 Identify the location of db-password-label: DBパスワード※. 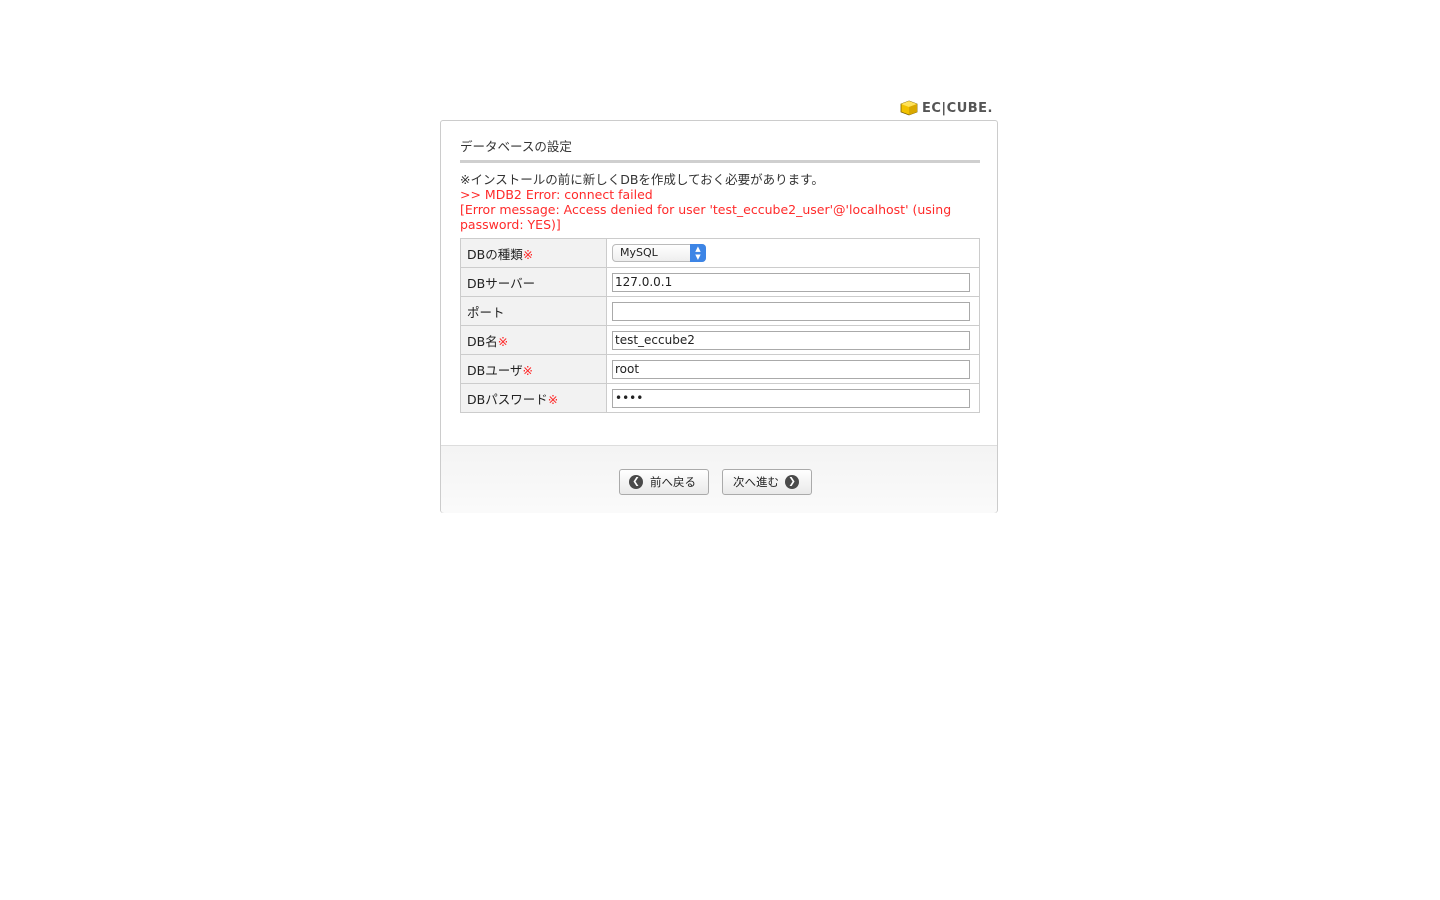
(533, 398).